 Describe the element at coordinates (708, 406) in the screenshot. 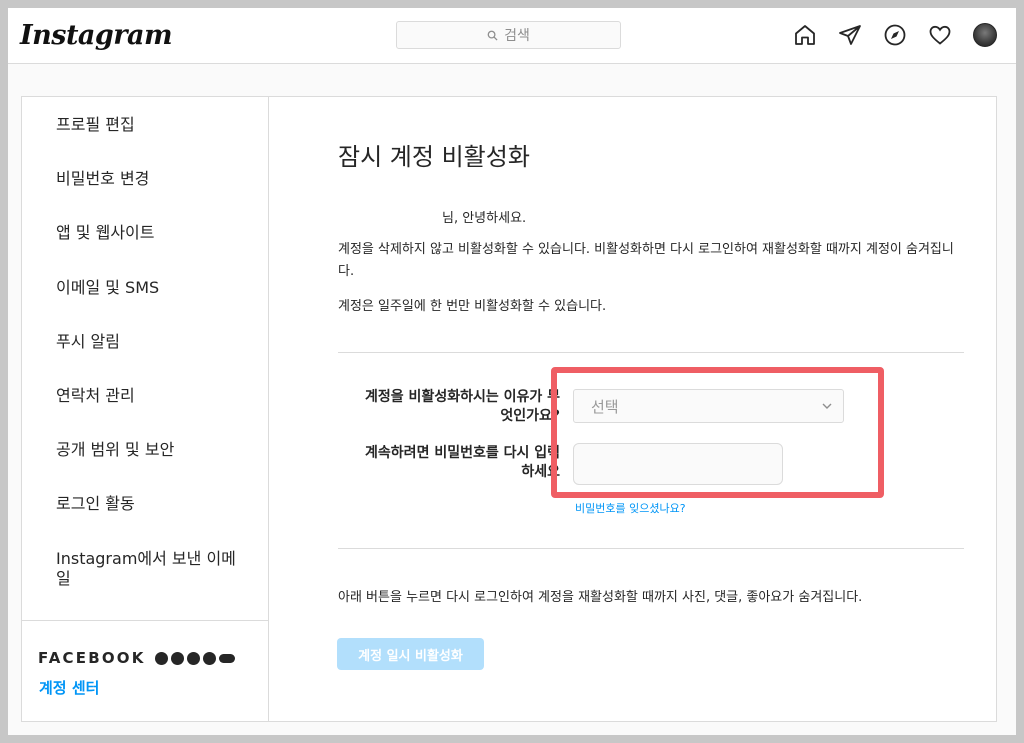

I see `reason-select: 선택` at that location.